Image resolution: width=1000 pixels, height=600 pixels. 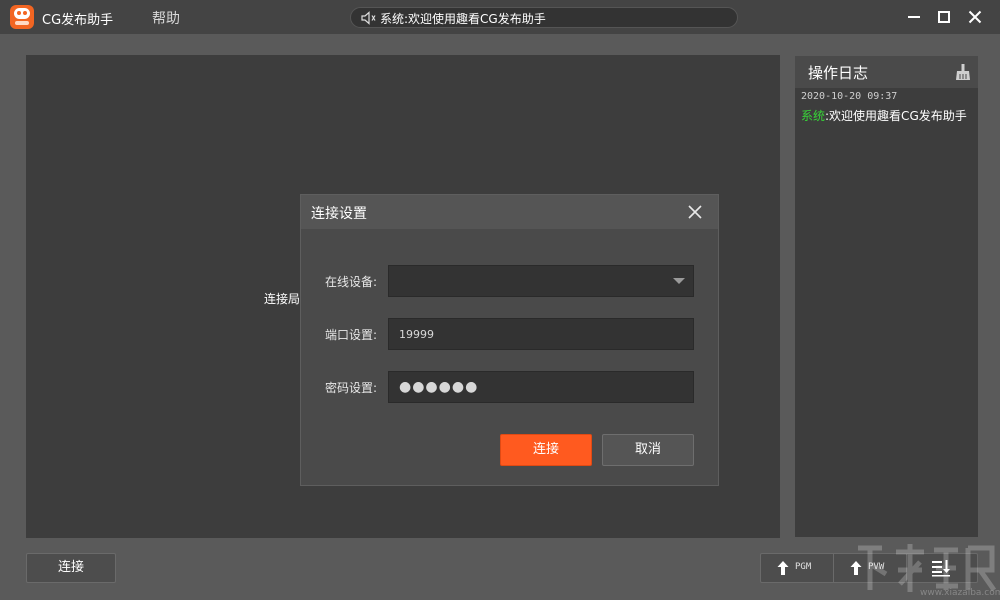 What do you see at coordinates (339, 213) in the screenshot?
I see `dialog-title: 连接设置` at bounding box center [339, 213].